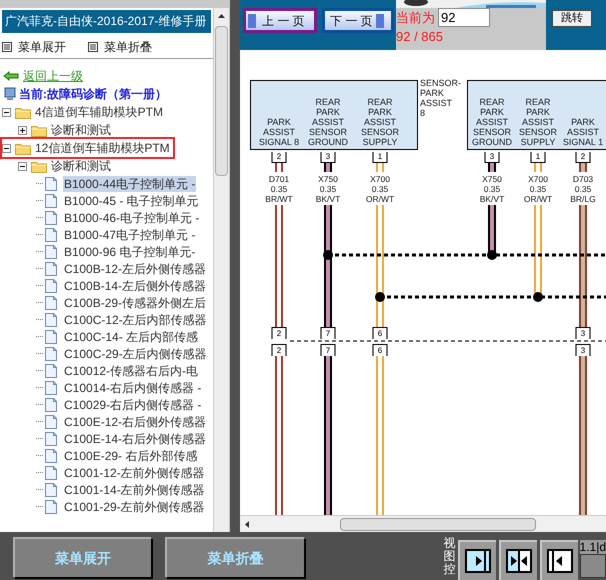 The image size is (606, 580). I want to click on version-label: 1.1|d, so click(593, 547).